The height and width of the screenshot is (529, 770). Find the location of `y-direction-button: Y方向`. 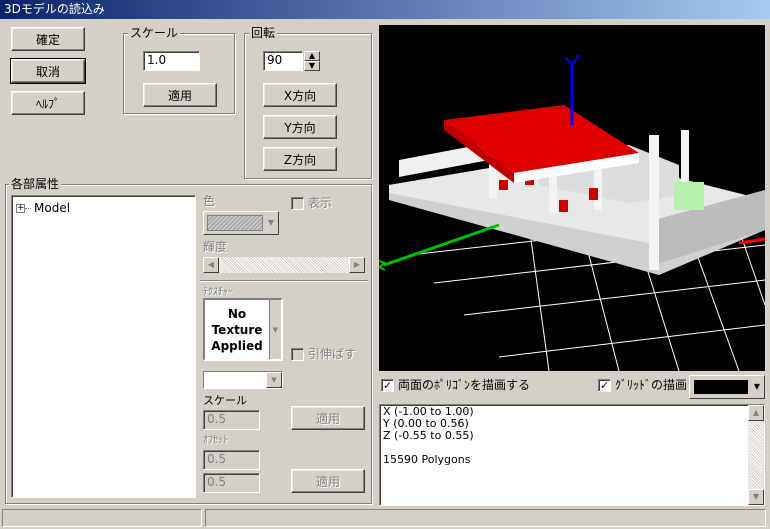

y-direction-button: Y方向 is located at coordinates (300, 127).